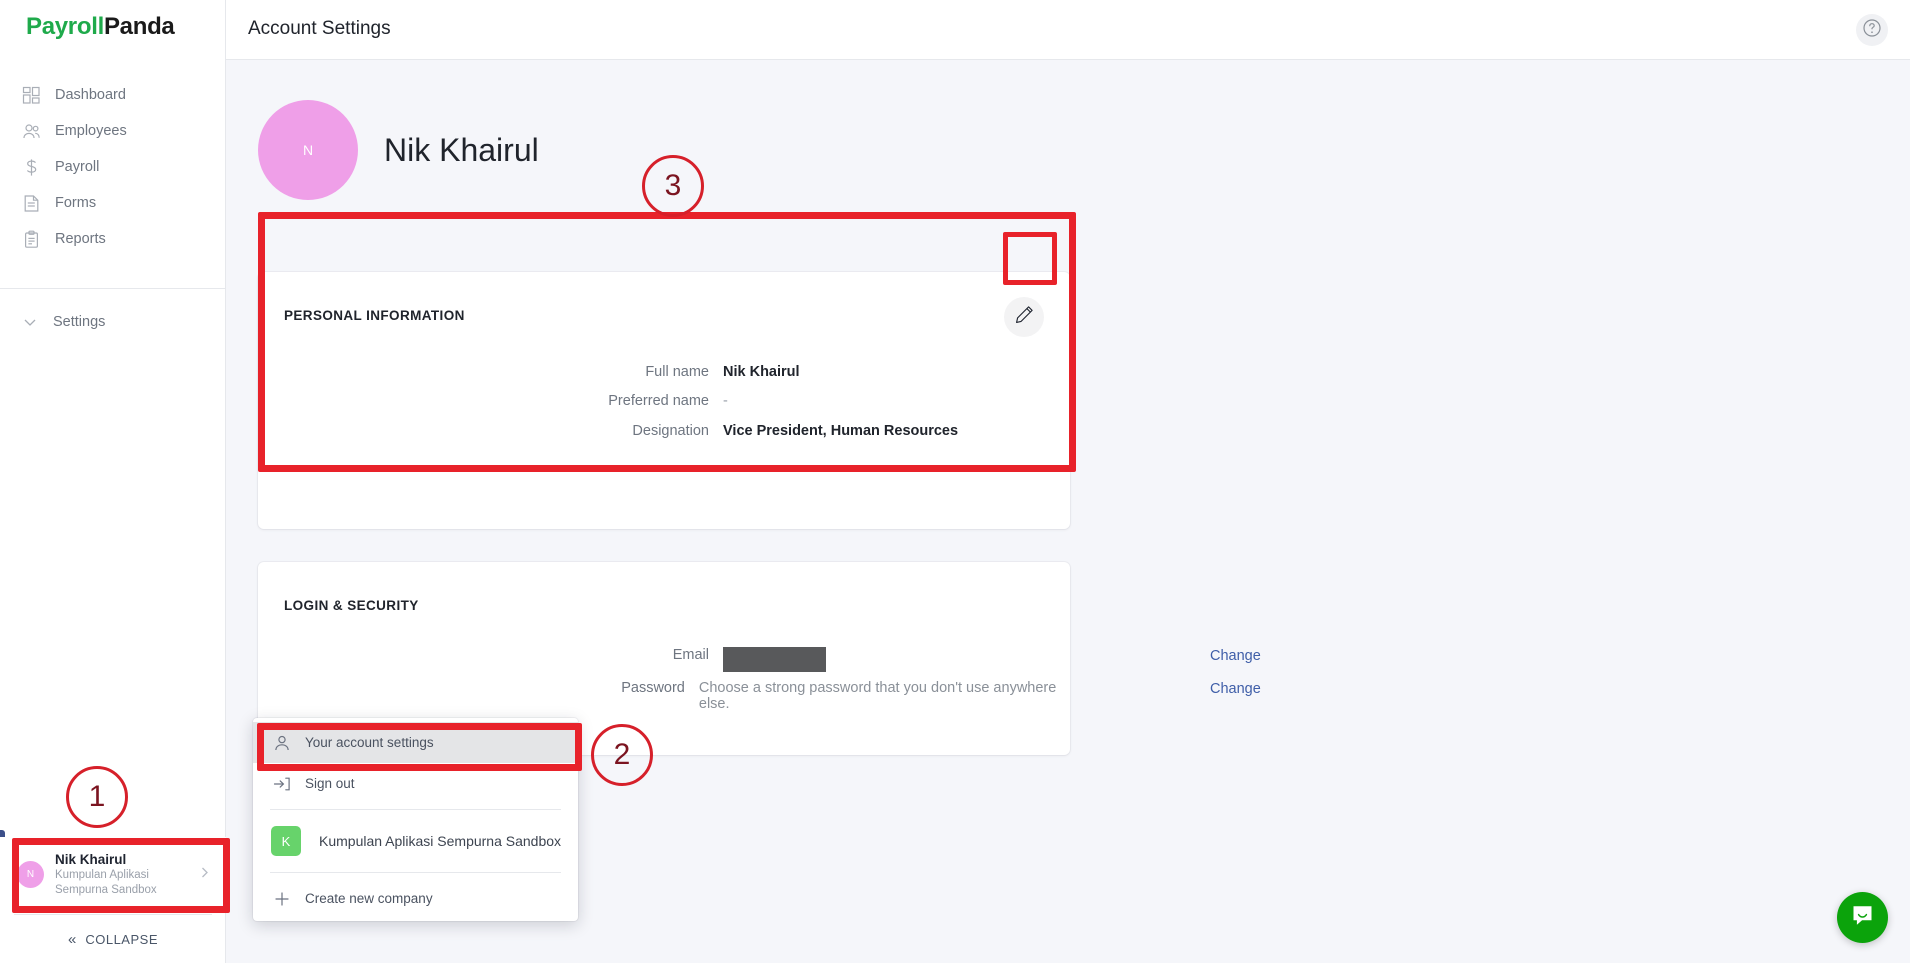 The height and width of the screenshot is (963, 1910). What do you see at coordinates (31, 95) in the screenshot?
I see `dashboard-grid-icon` at bounding box center [31, 95].